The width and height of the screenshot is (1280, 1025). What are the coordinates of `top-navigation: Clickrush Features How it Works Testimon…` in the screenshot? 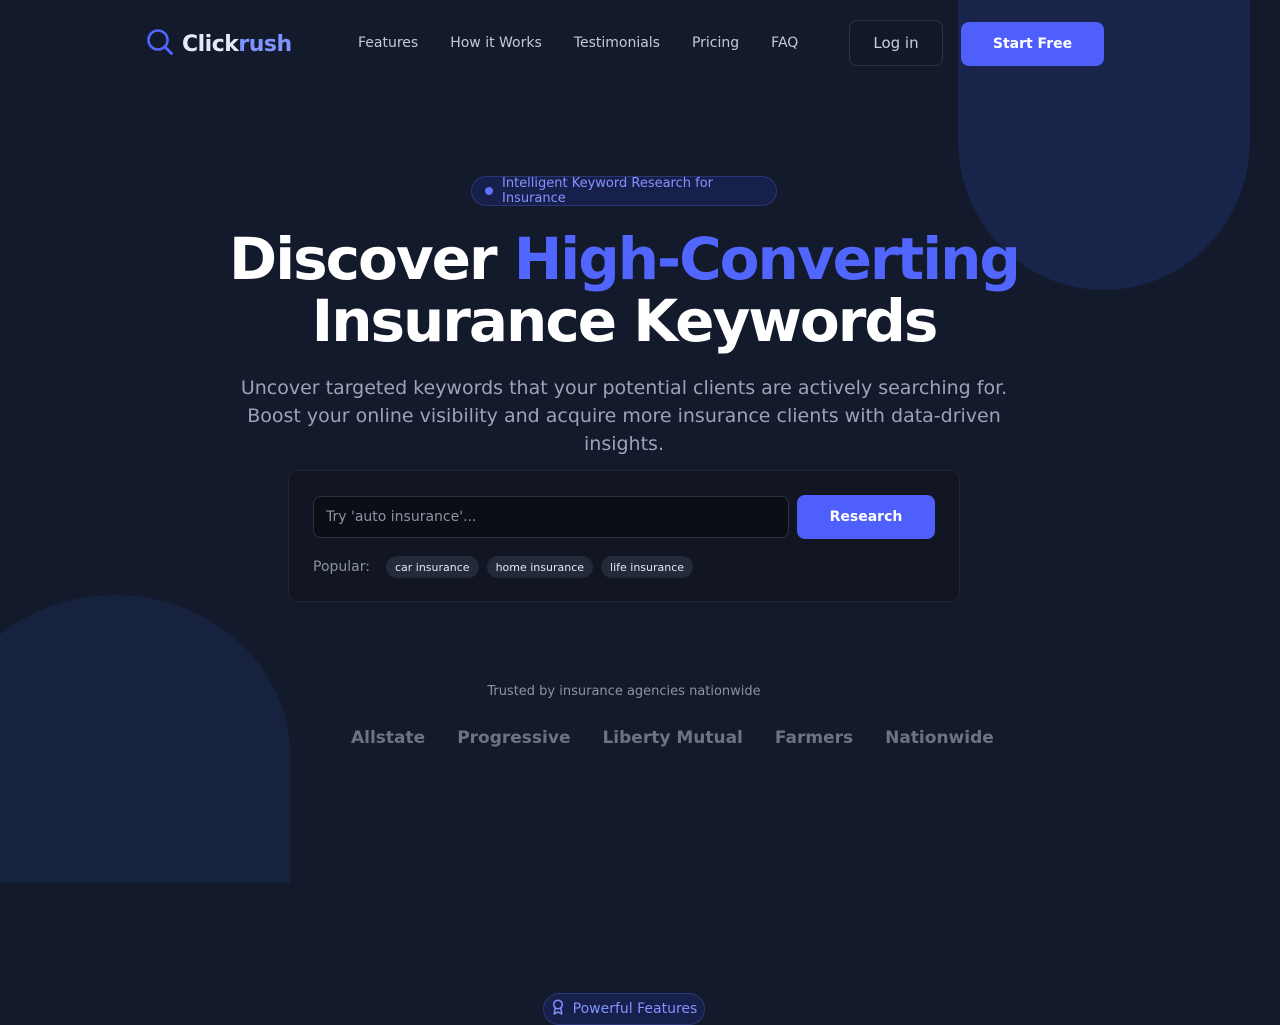 It's located at (640, 44).